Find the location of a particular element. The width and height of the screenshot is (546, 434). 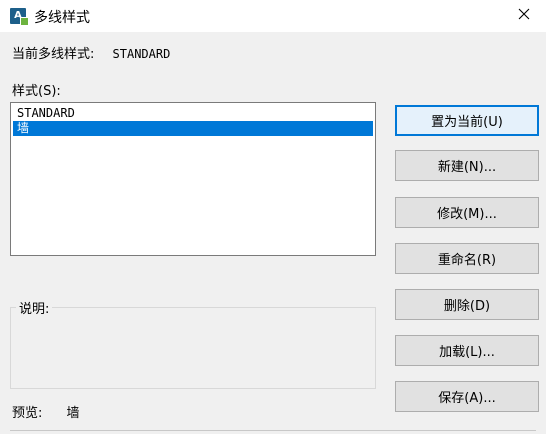

delete-button: 删除(D) is located at coordinates (467, 304).